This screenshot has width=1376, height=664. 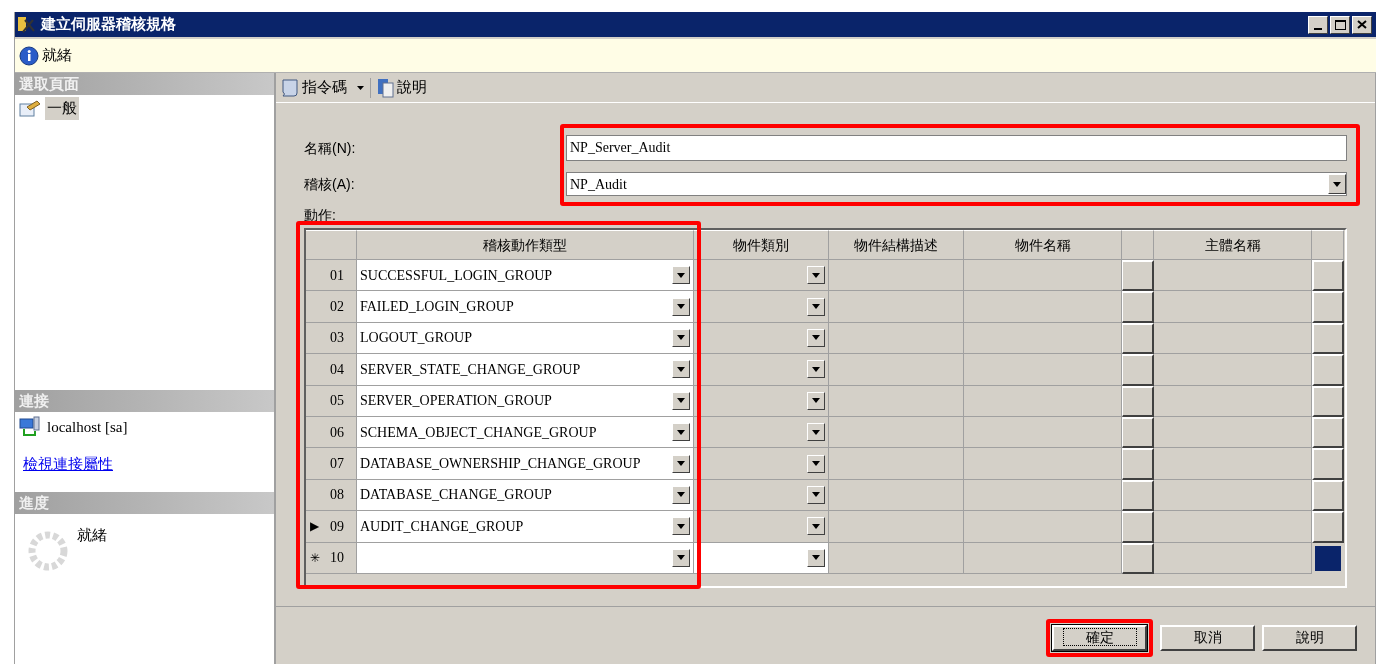 What do you see at coordinates (402, 87) in the screenshot?
I see `help-button: 說明` at bounding box center [402, 87].